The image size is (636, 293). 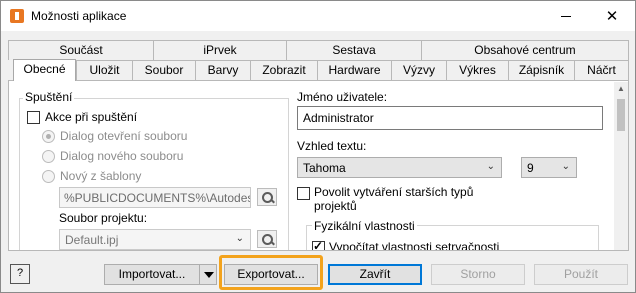 What do you see at coordinates (223, 70) in the screenshot?
I see `tab-barvy: Barvy` at bounding box center [223, 70].